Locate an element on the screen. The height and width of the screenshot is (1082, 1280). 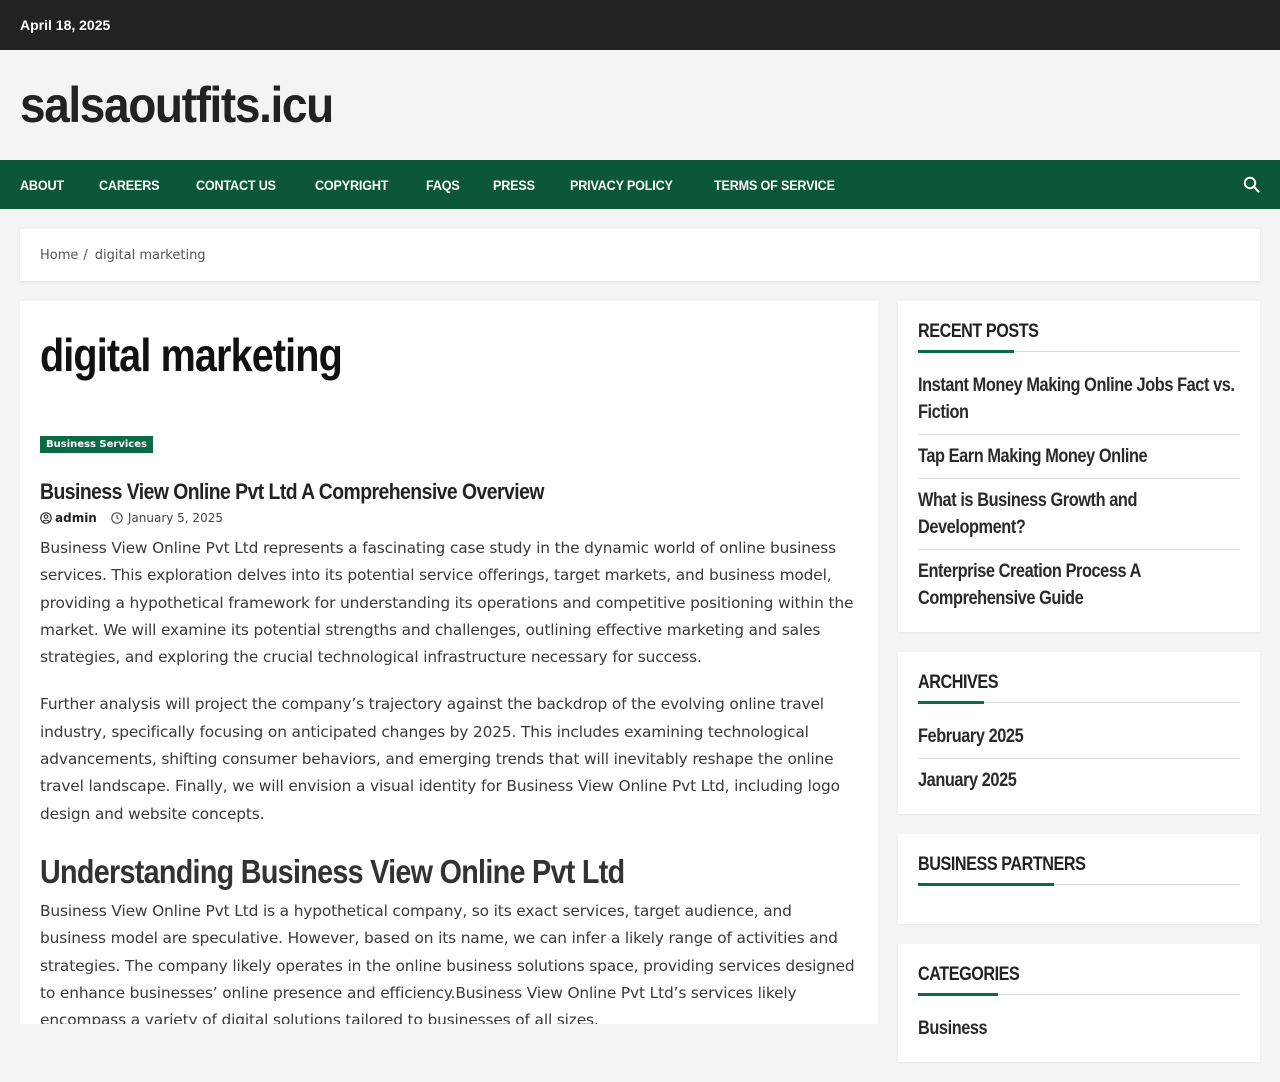
current-date: April 18, 2025 is located at coordinates (65, 25).